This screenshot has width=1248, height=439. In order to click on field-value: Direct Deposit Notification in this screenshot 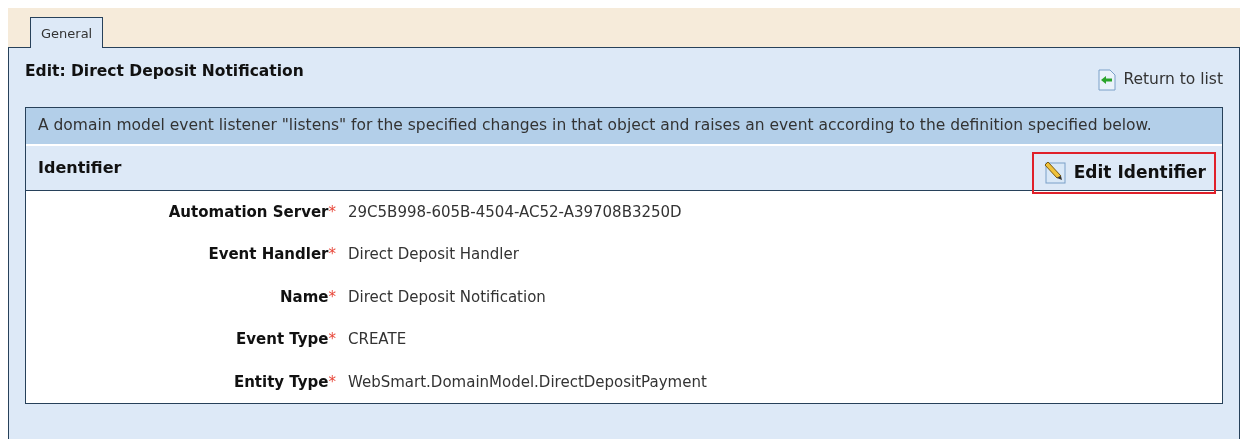, I will do `click(446, 297)`.